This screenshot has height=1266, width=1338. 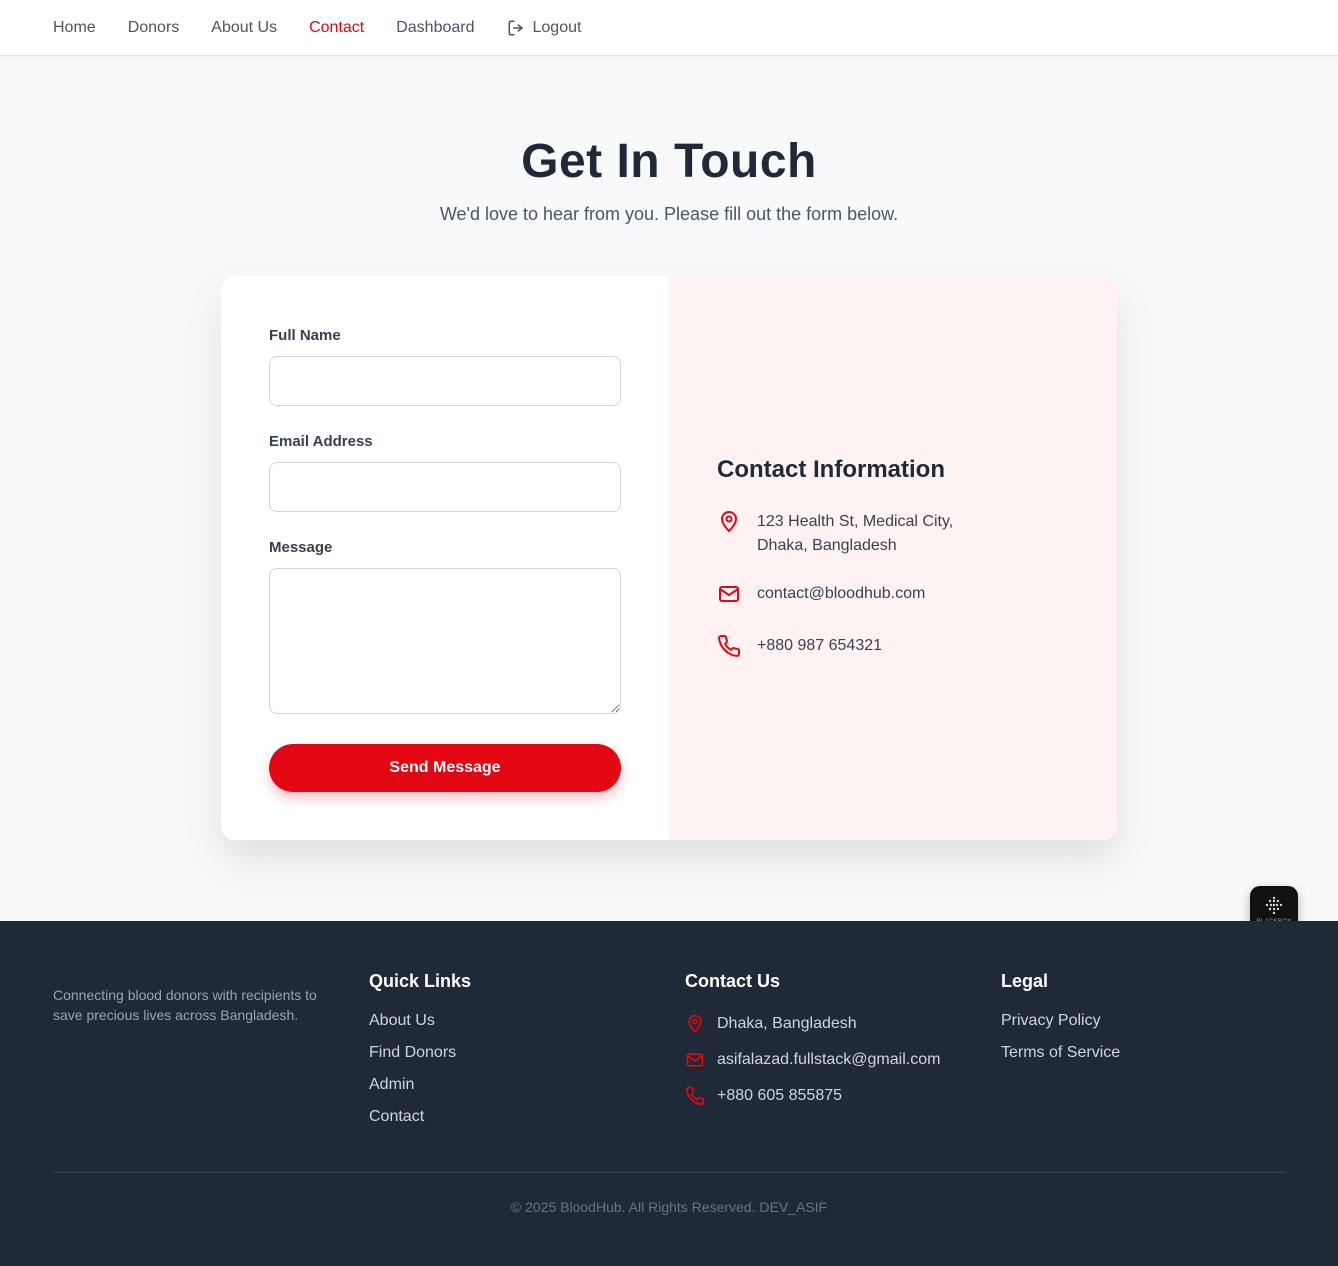 I want to click on full-name-label: Full Name, so click(x=305, y=335).